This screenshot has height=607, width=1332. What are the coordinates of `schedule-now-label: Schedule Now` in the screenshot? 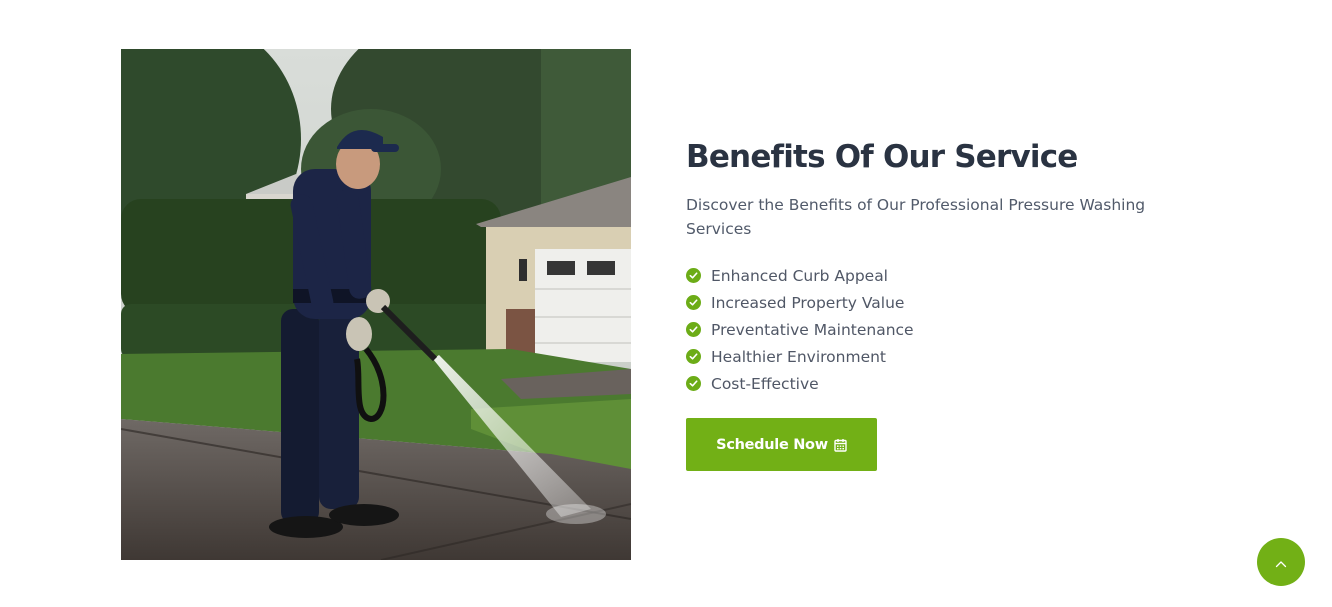 It's located at (772, 444).